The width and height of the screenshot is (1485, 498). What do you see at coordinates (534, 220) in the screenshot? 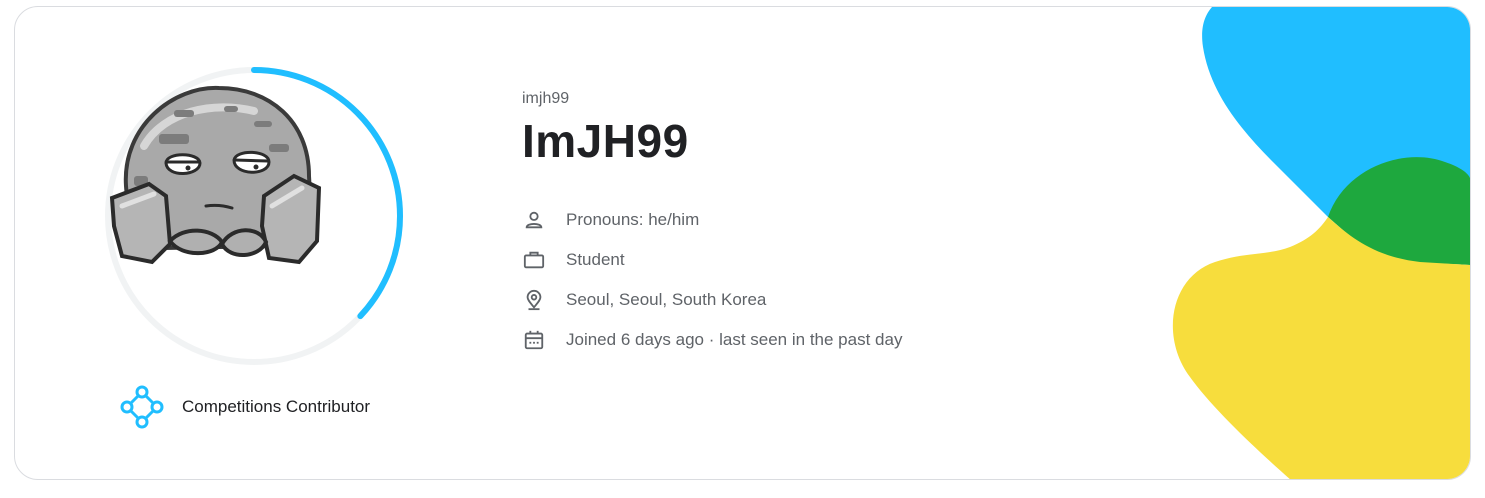
I see `person-icon` at bounding box center [534, 220].